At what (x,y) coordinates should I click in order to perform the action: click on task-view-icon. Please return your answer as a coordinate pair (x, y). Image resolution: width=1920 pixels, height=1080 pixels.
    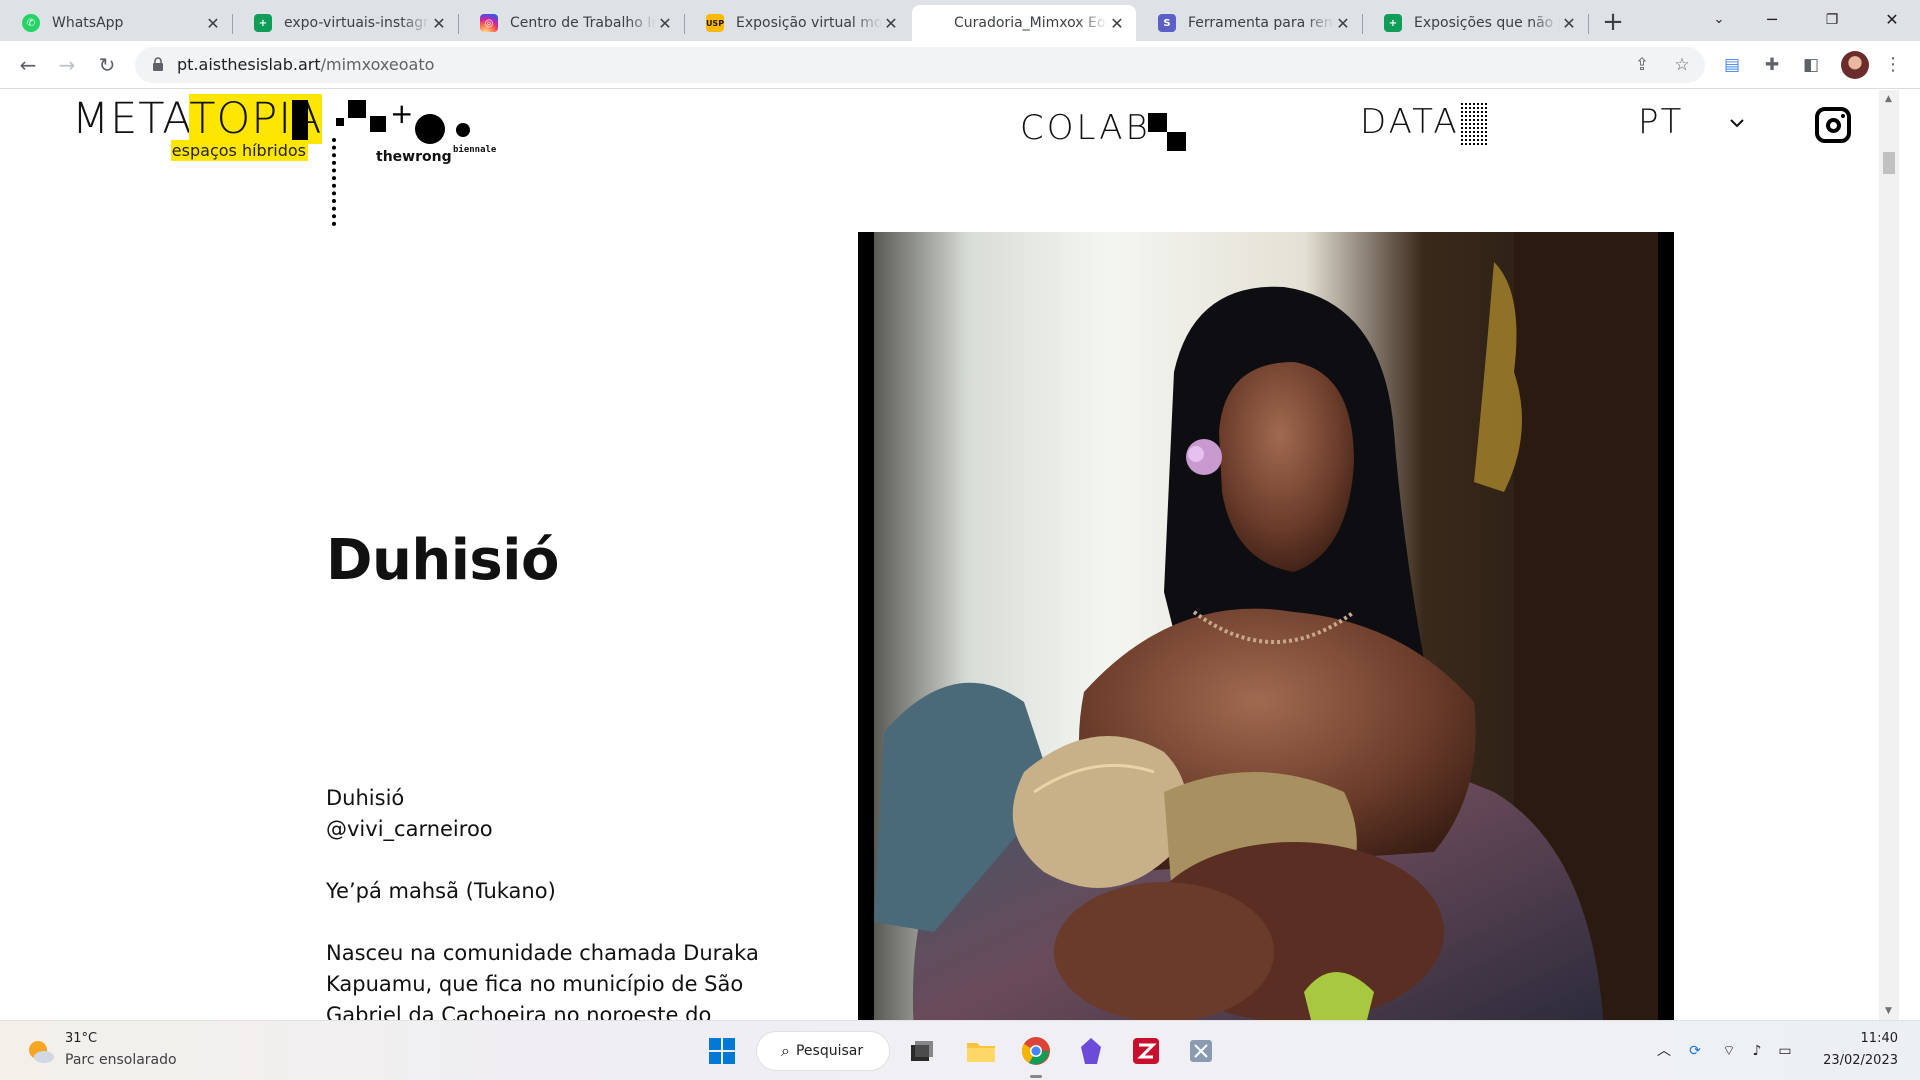
    Looking at the image, I should click on (922, 1051).